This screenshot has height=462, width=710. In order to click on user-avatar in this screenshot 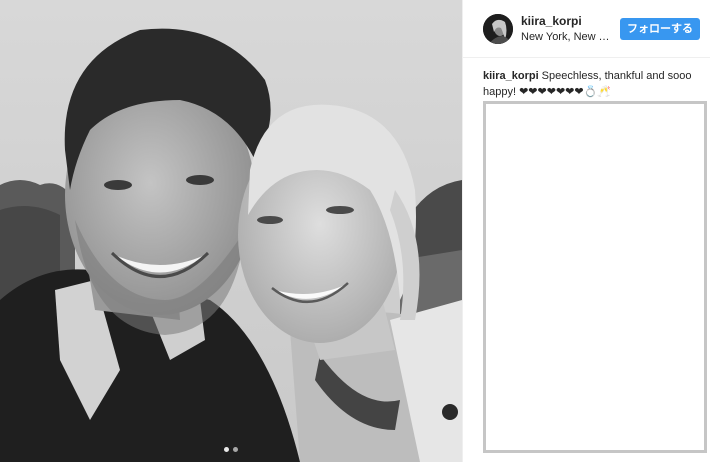, I will do `click(498, 28)`.